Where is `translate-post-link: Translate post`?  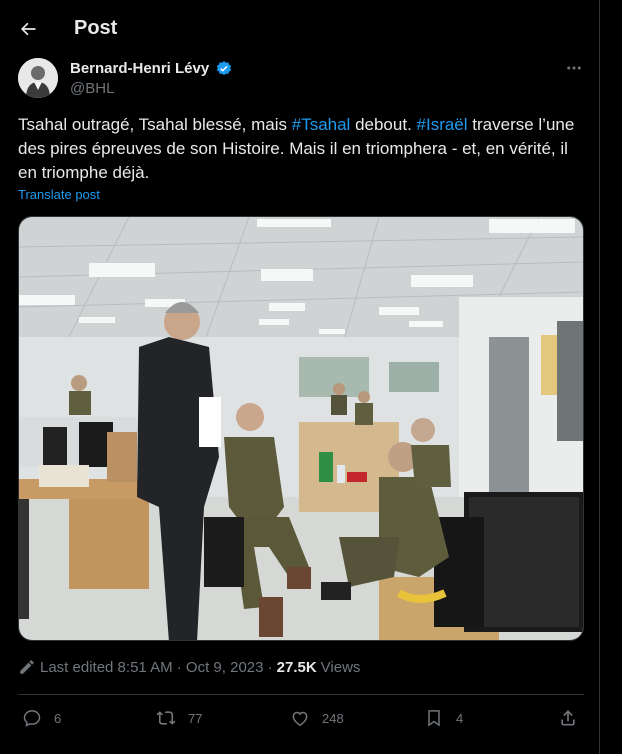
translate-post-link: Translate post is located at coordinates (59, 194).